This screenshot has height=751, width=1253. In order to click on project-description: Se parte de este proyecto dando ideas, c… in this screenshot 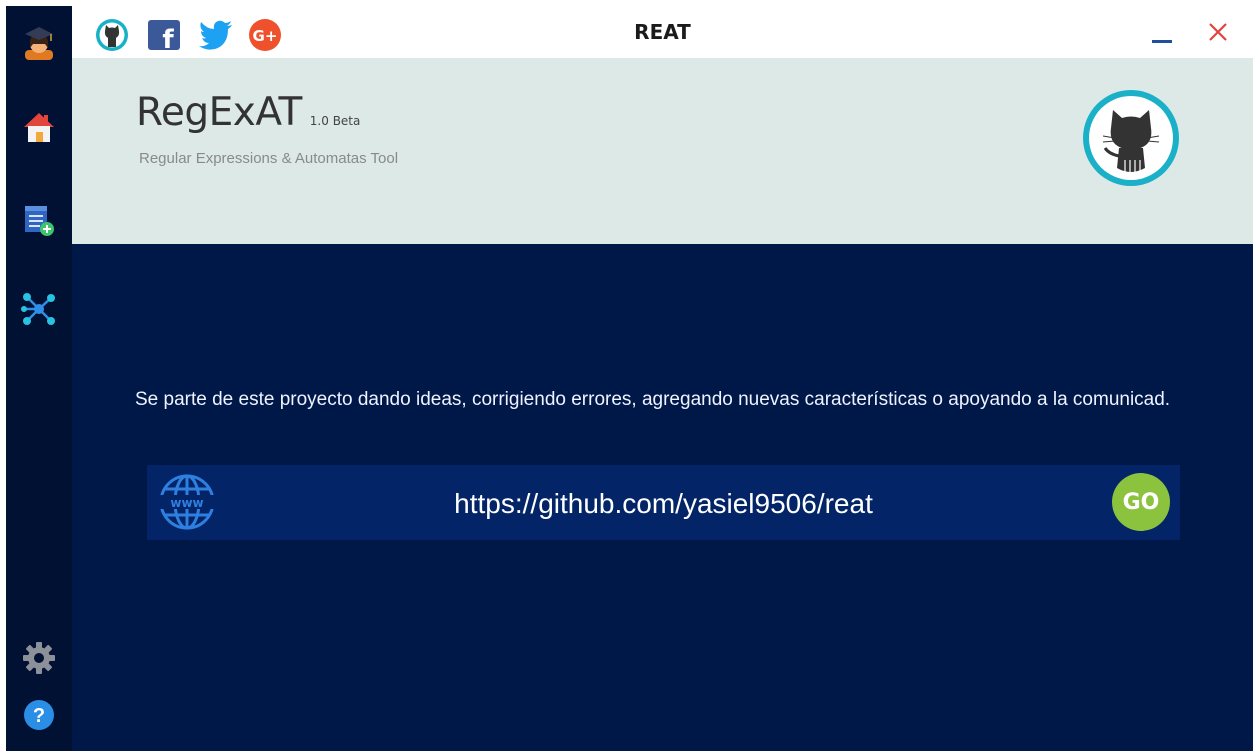, I will do `click(653, 399)`.